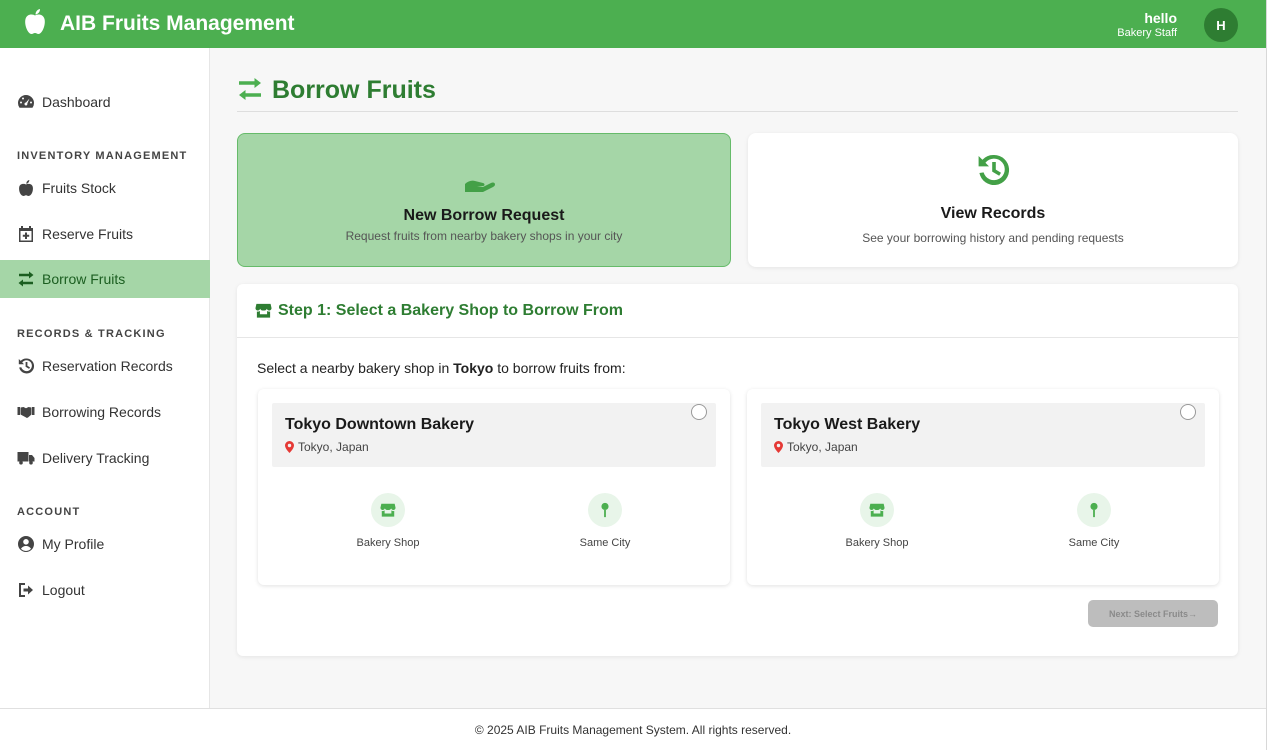  Describe the element at coordinates (26, 412) in the screenshot. I see `handshake-icon` at that location.